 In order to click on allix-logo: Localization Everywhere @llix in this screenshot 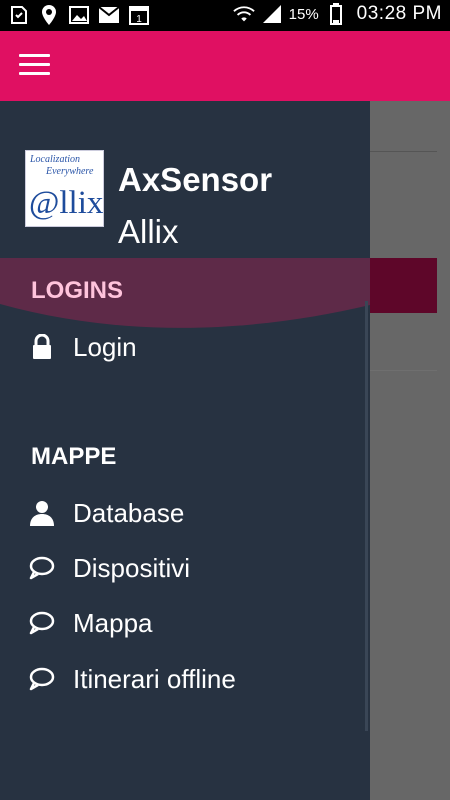, I will do `click(64, 188)`.